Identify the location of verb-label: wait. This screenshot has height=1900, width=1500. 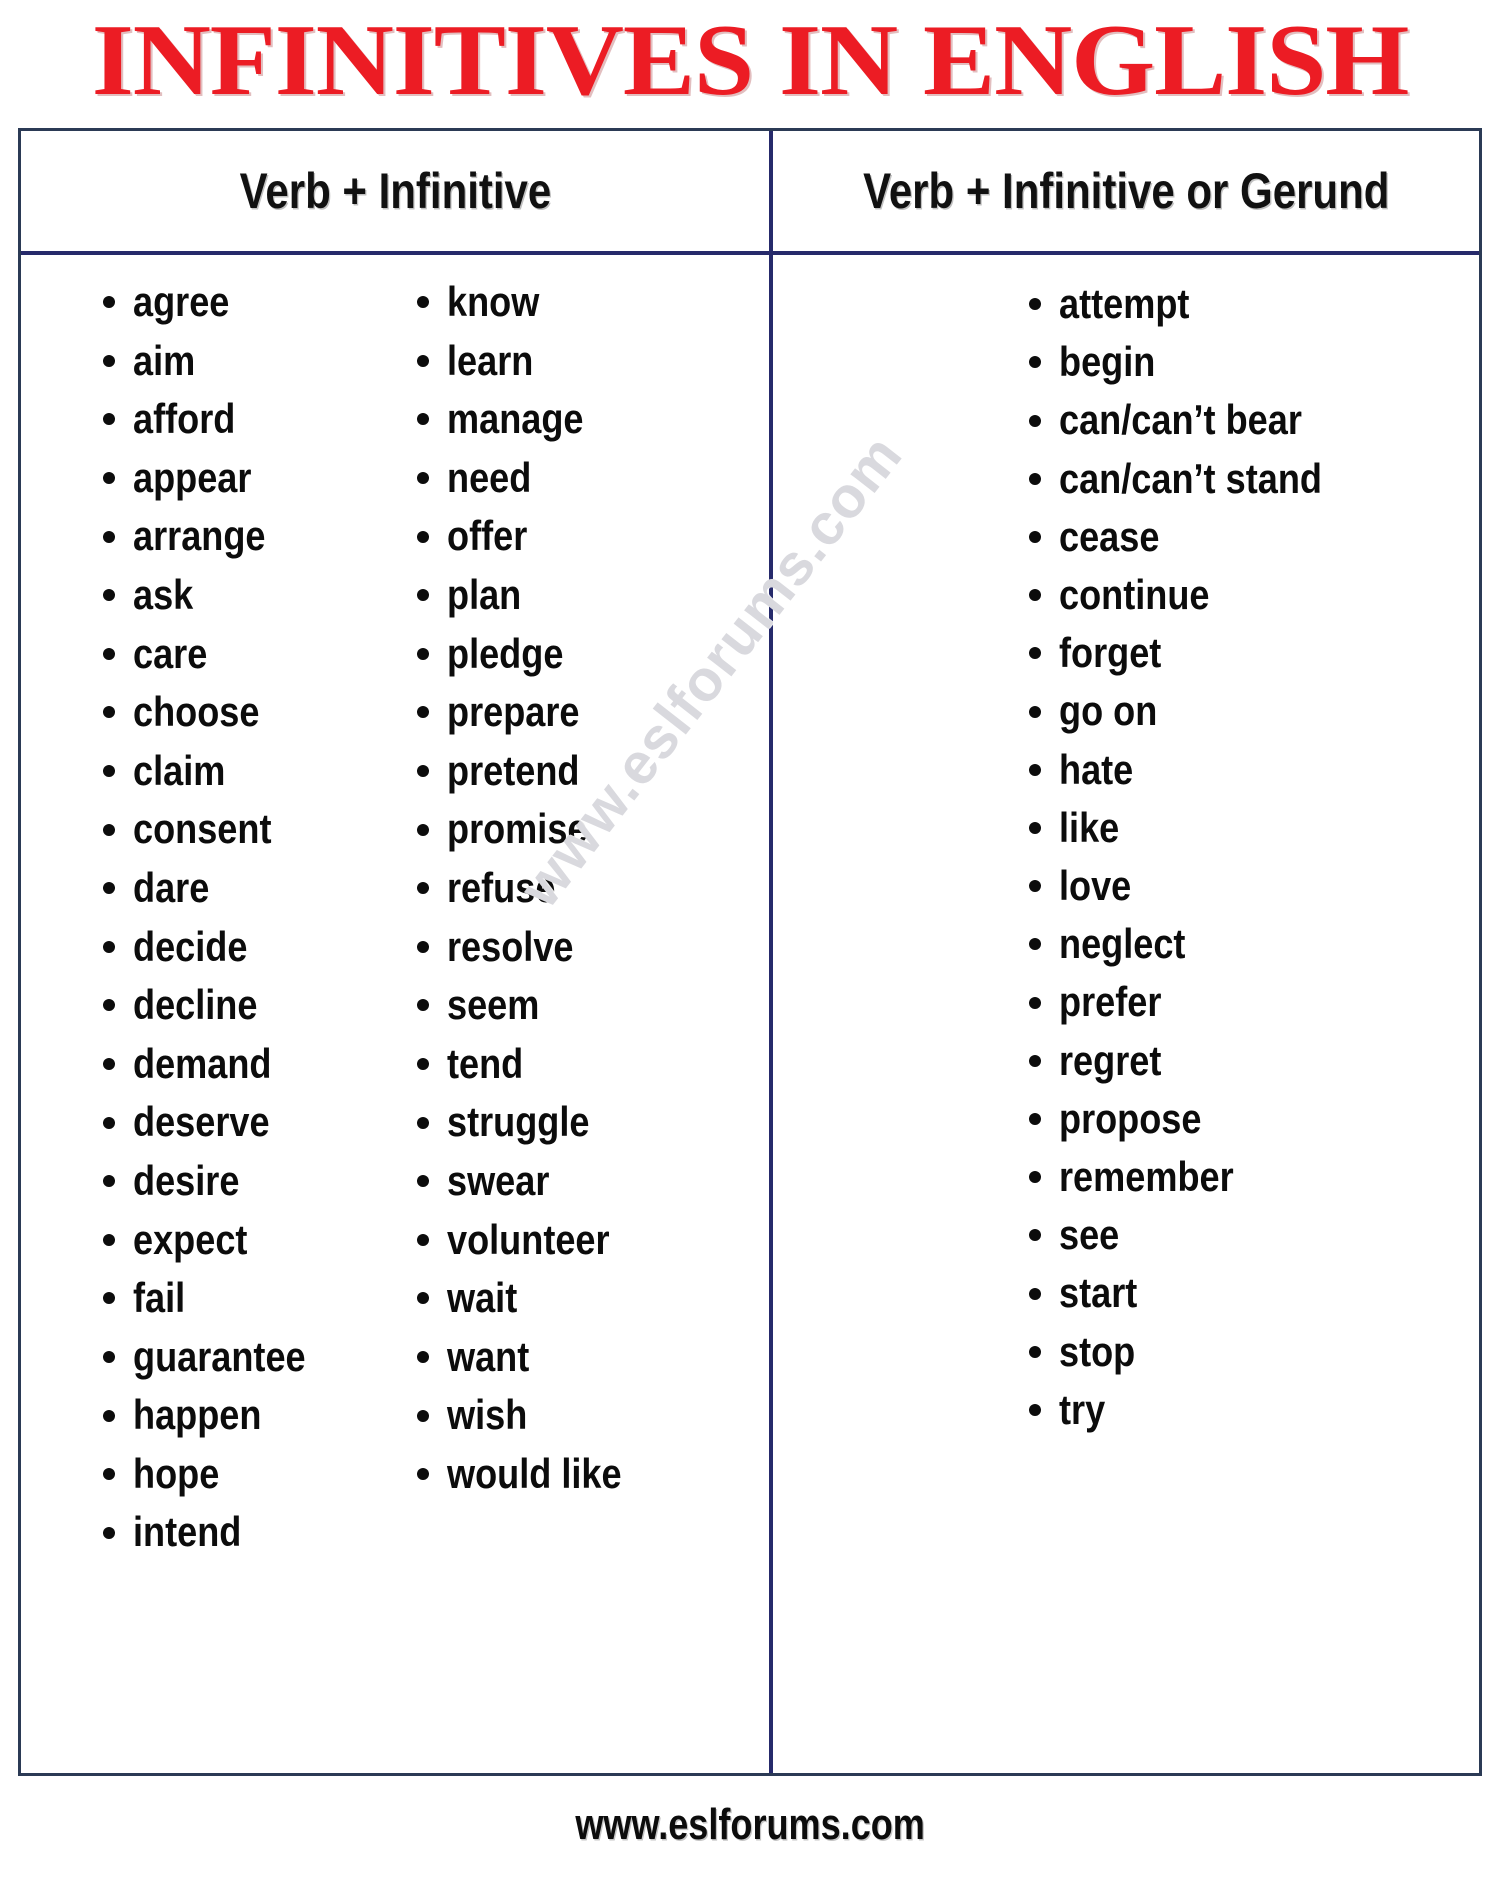
(482, 1298).